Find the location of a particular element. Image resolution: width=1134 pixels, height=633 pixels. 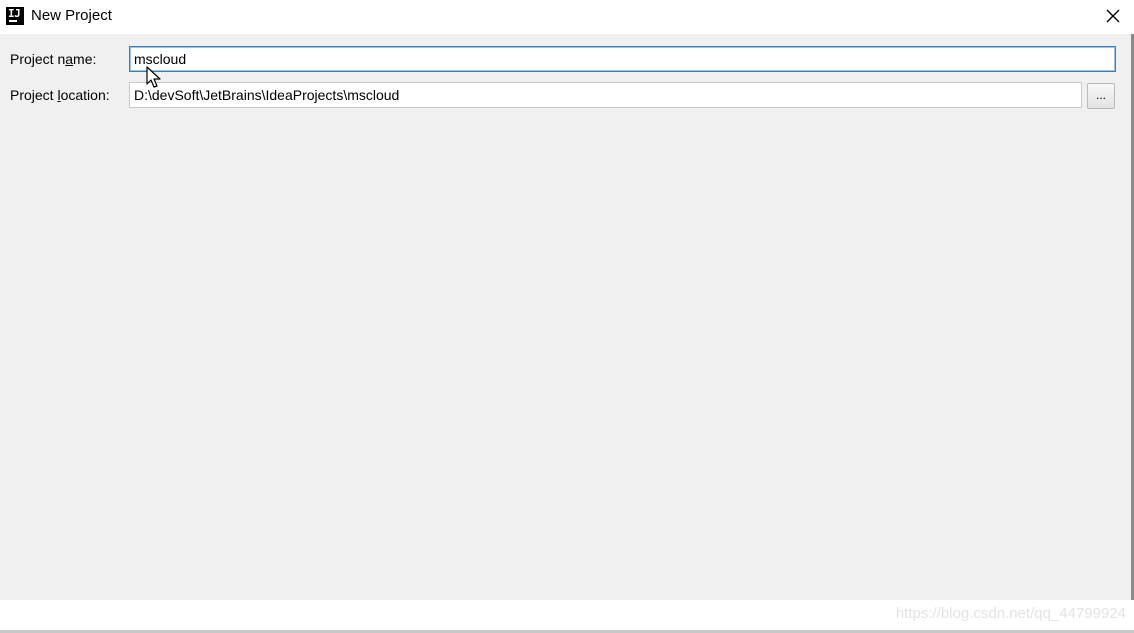

project-name-input: mscloud is located at coordinates (622, 59).